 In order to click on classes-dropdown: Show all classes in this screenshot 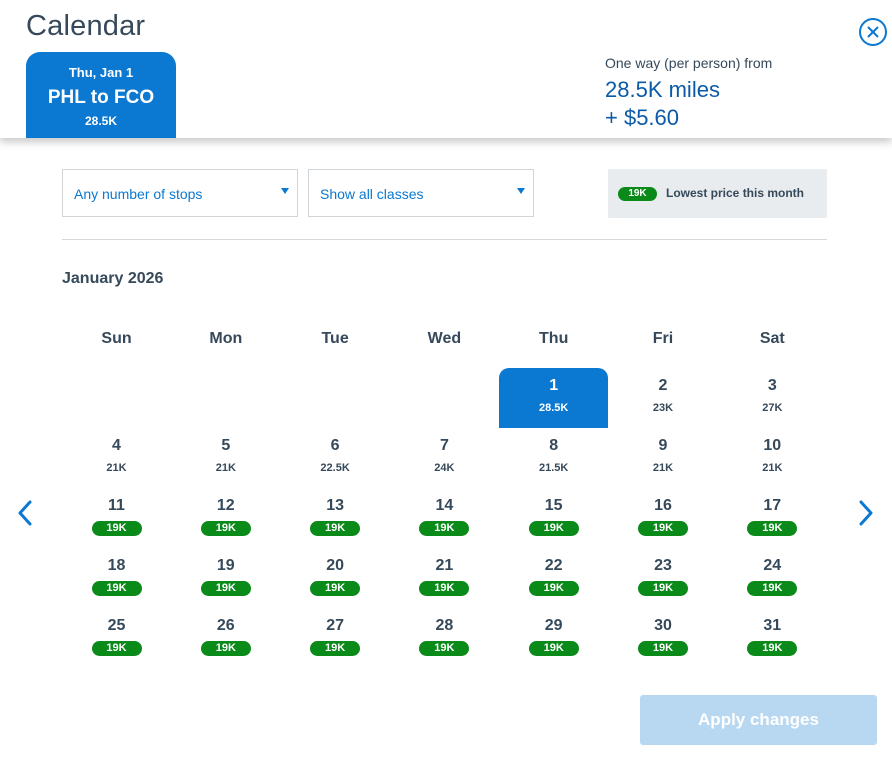, I will do `click(421, 193)`.